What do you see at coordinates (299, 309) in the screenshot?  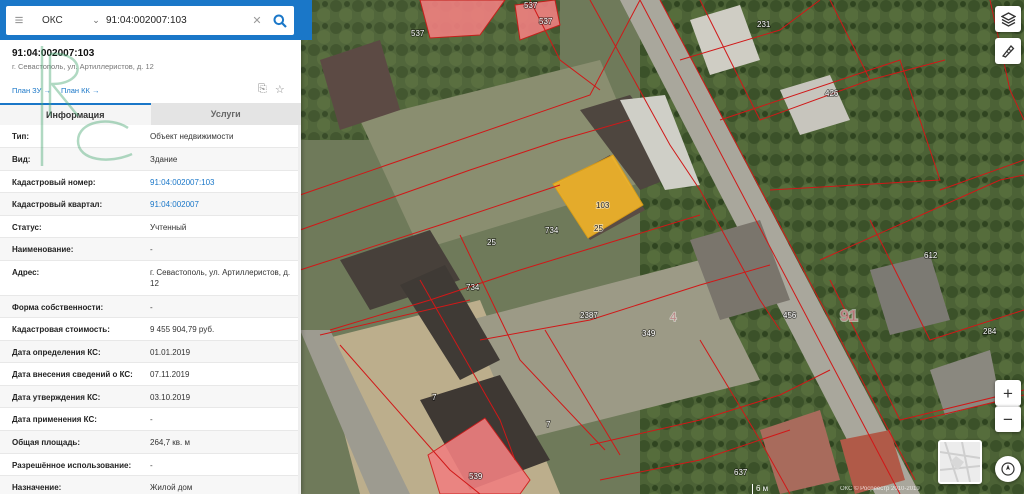 I see `panel-scrollbar` at bounding box center [299, 309].